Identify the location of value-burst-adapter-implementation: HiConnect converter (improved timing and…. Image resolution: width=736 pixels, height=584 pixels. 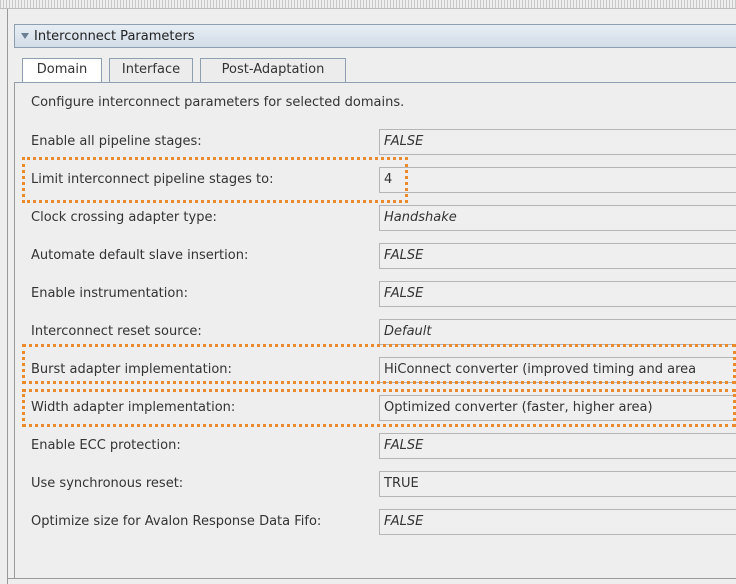
(557, 370).